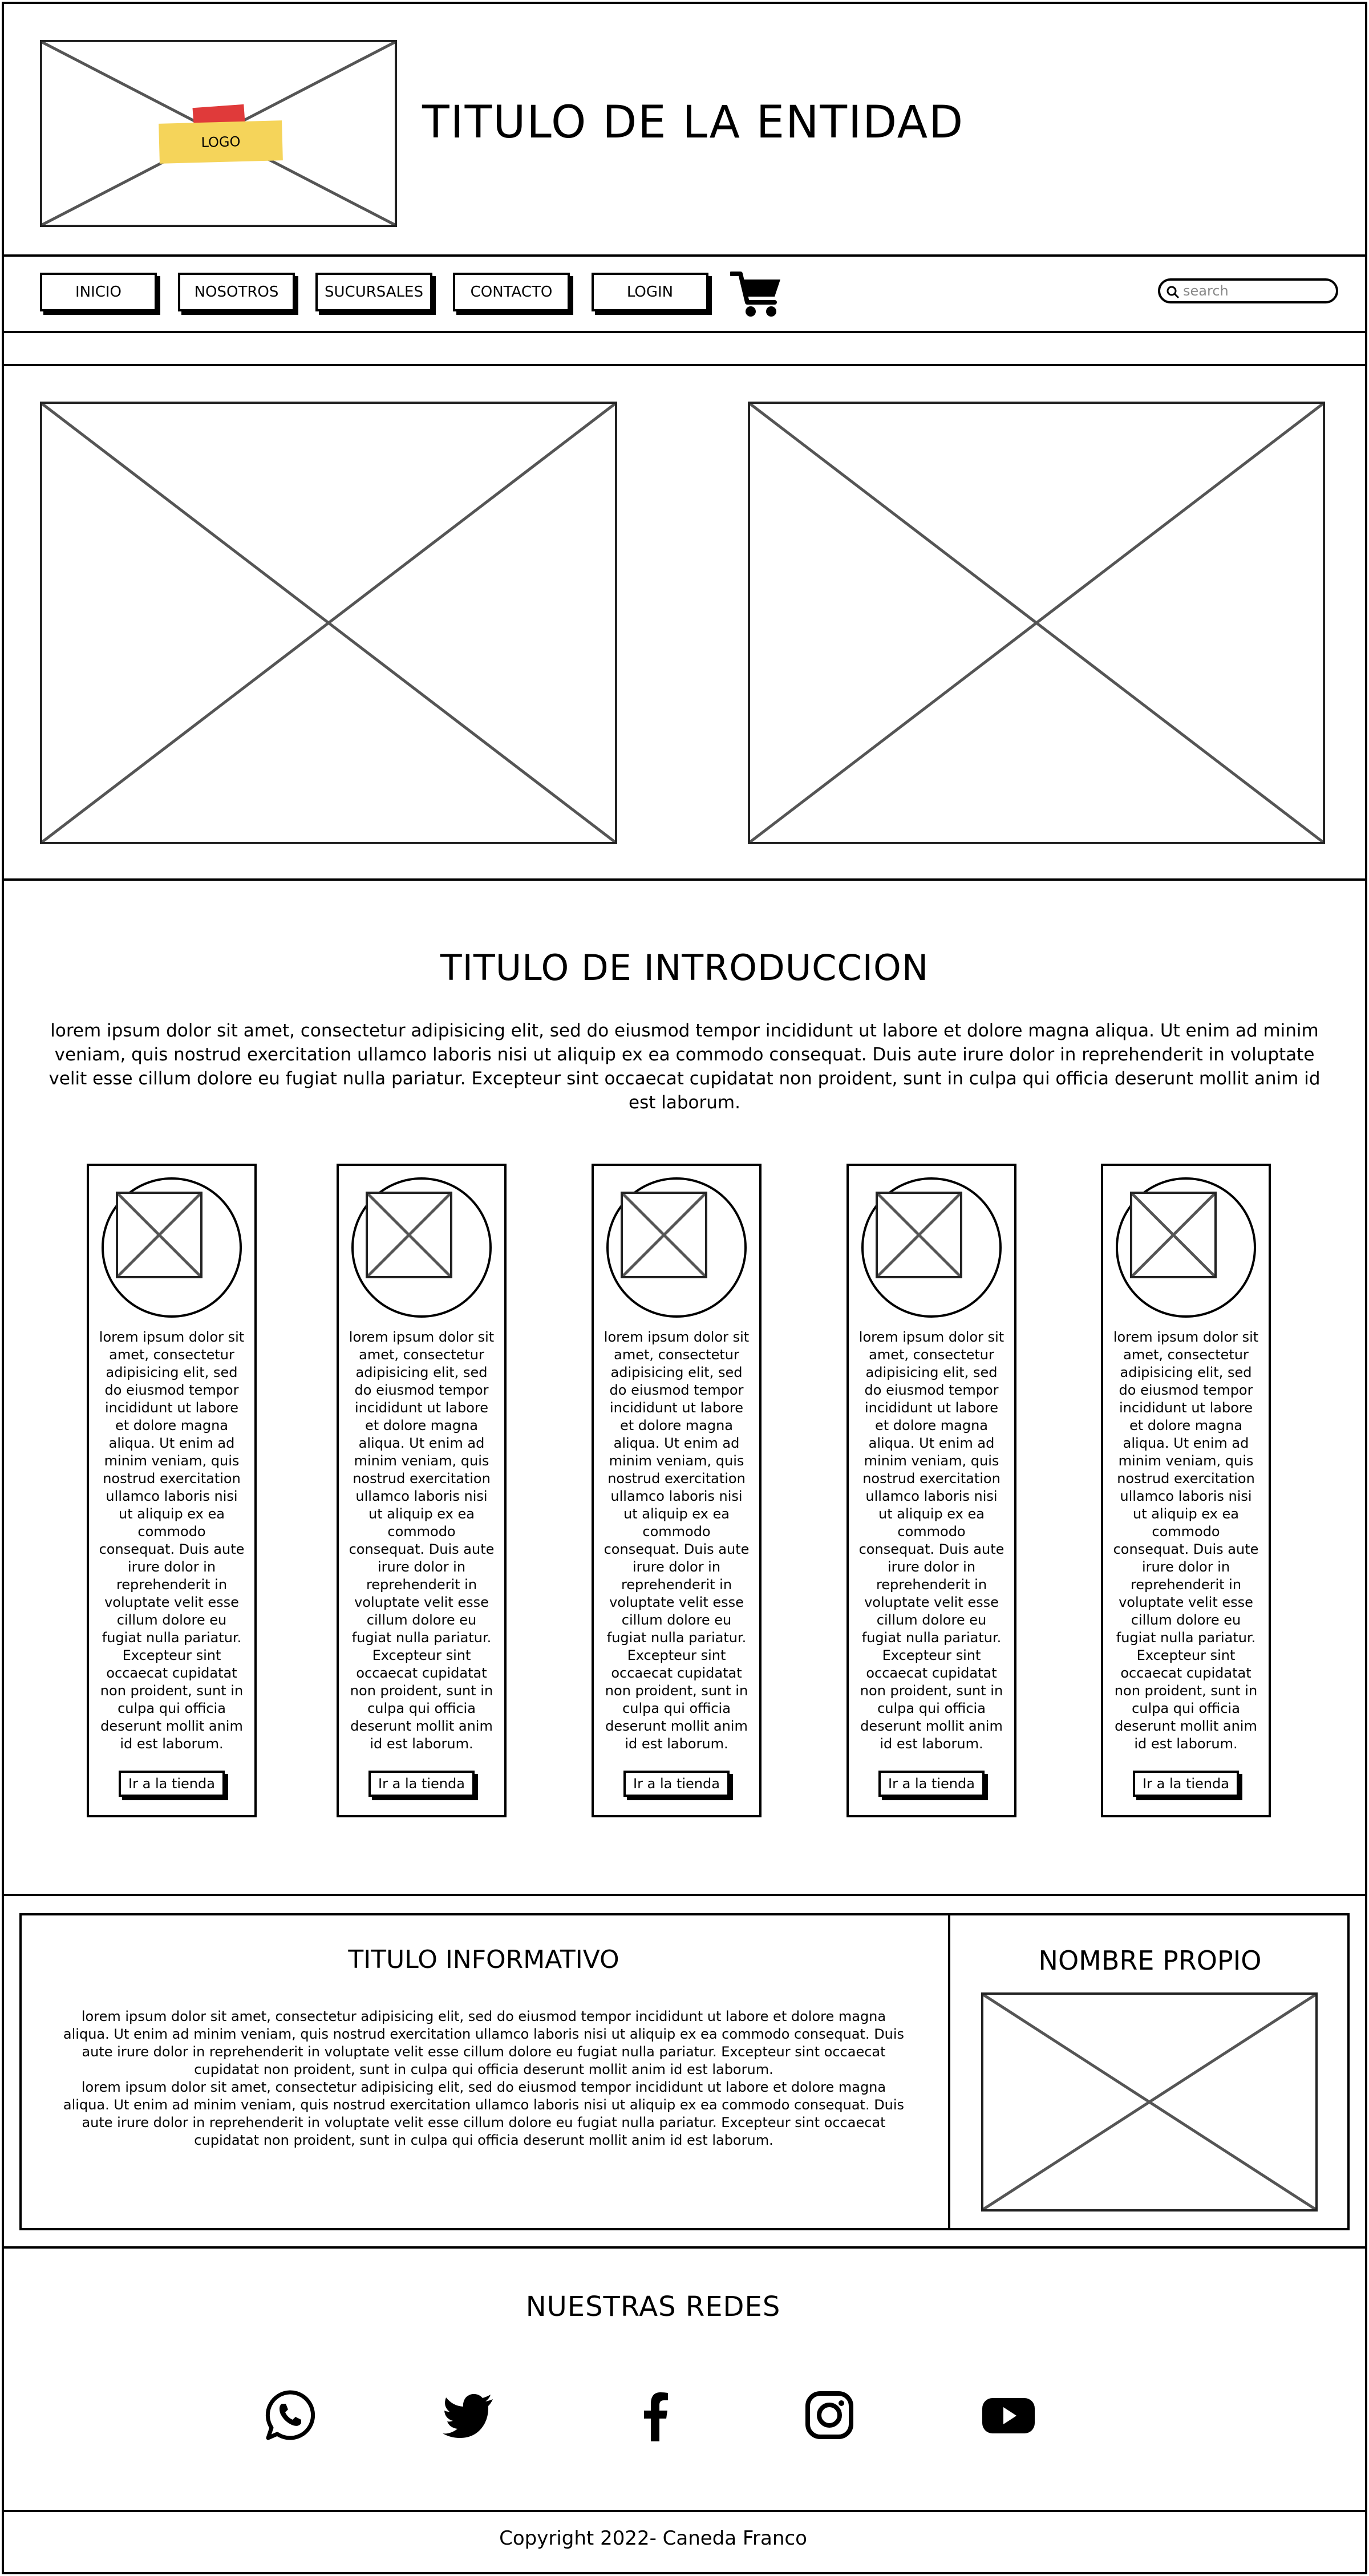 The width and height of the screenshot is (1369, 2576). What do you see at coordinates (1149, 2102) in the screenshot?
I see `info-image` at bounding box center [1149, 2102].